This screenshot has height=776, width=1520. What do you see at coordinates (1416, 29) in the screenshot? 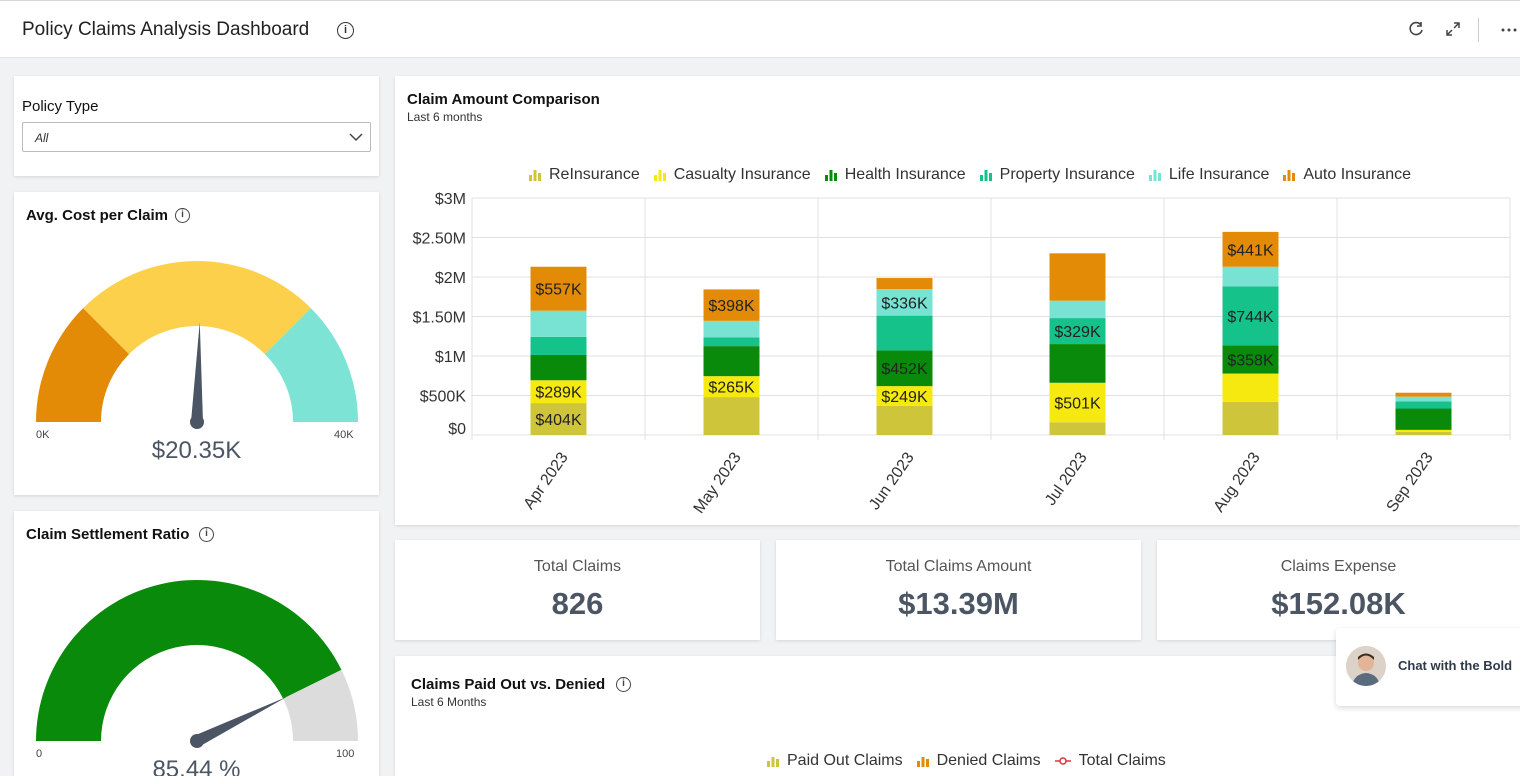
I see `refresh-icon` at bounding box center [1416, 29].